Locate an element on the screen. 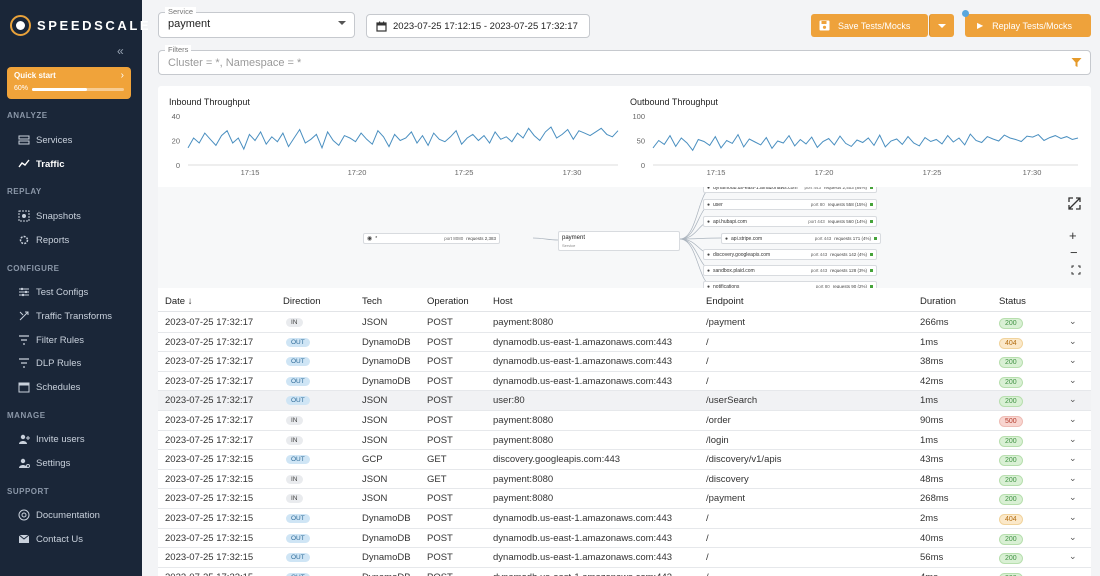  sidebar-item-contact-us: Contact Us is located at coordinates (50, 539).